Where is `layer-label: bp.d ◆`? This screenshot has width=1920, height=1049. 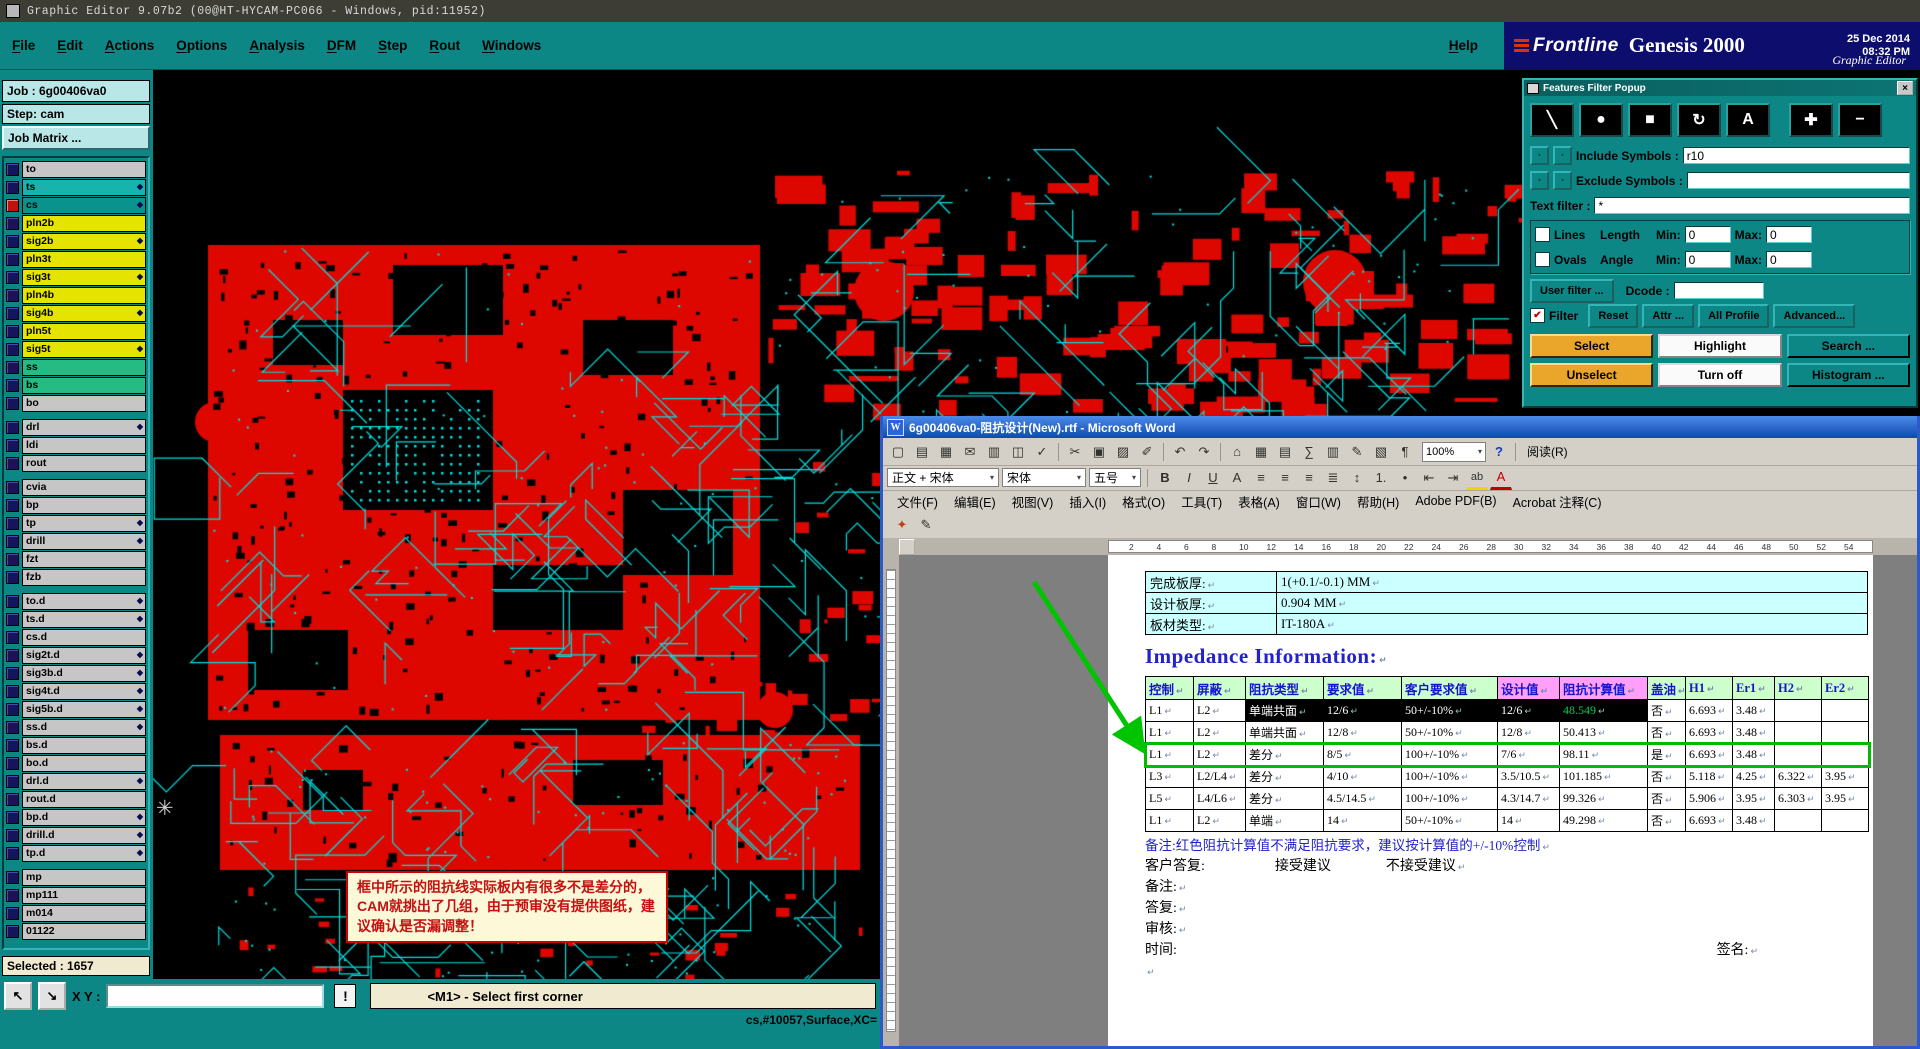
layer-label: bp.d ◆ is located at coordinates (84, 817).